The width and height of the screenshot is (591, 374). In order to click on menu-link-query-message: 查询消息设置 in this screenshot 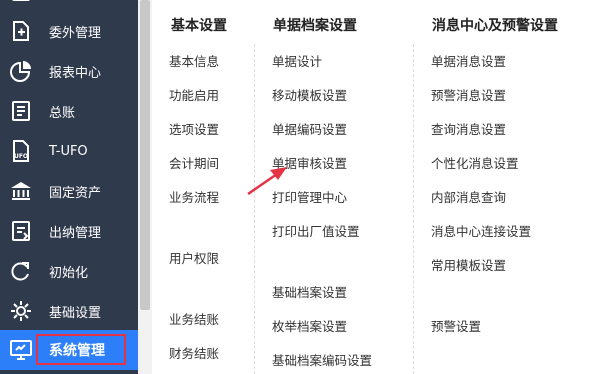, I will do `click(468, 128)`.